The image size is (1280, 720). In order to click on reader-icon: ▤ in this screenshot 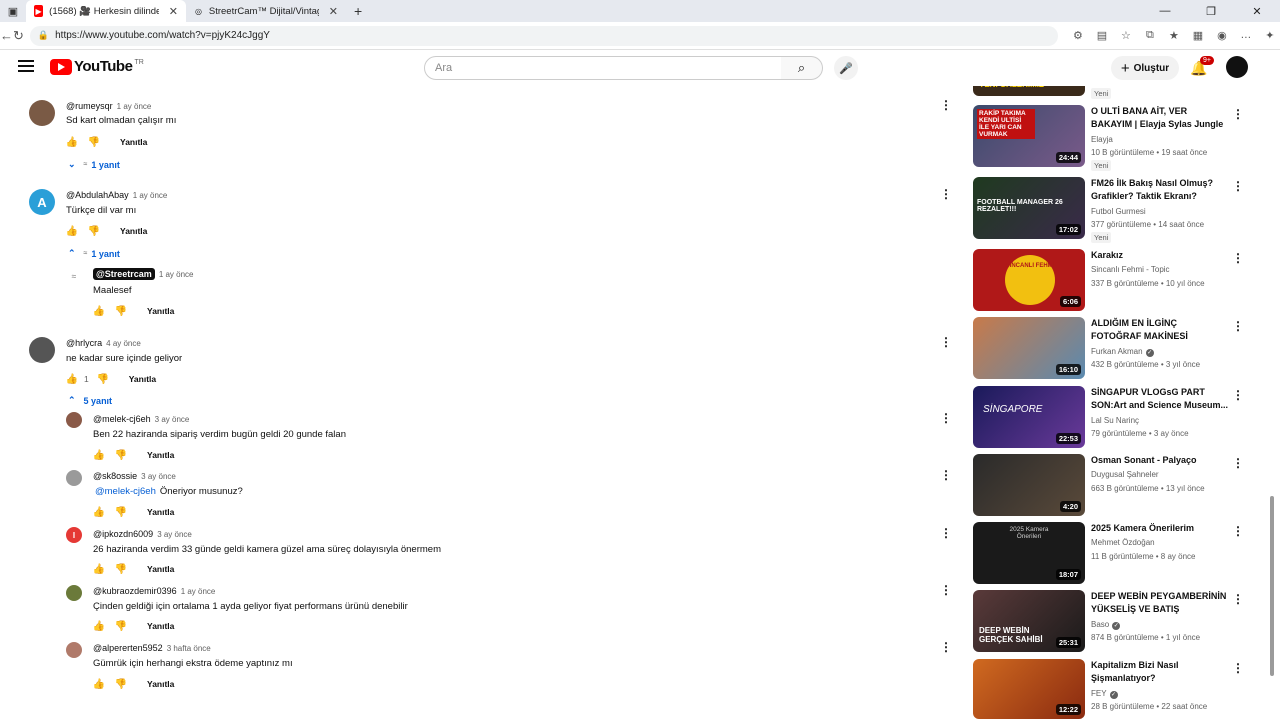, I will do `click(1102, 35)`.